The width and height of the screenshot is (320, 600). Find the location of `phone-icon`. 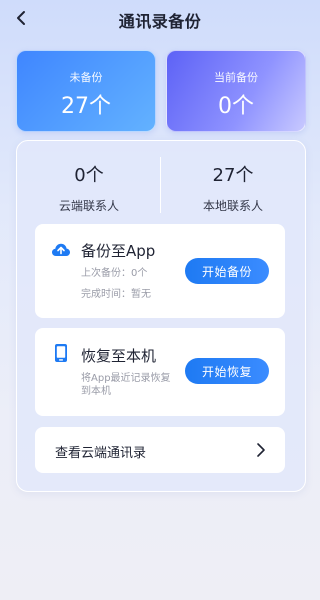

phone-icon is located at coordinates (61, 353).